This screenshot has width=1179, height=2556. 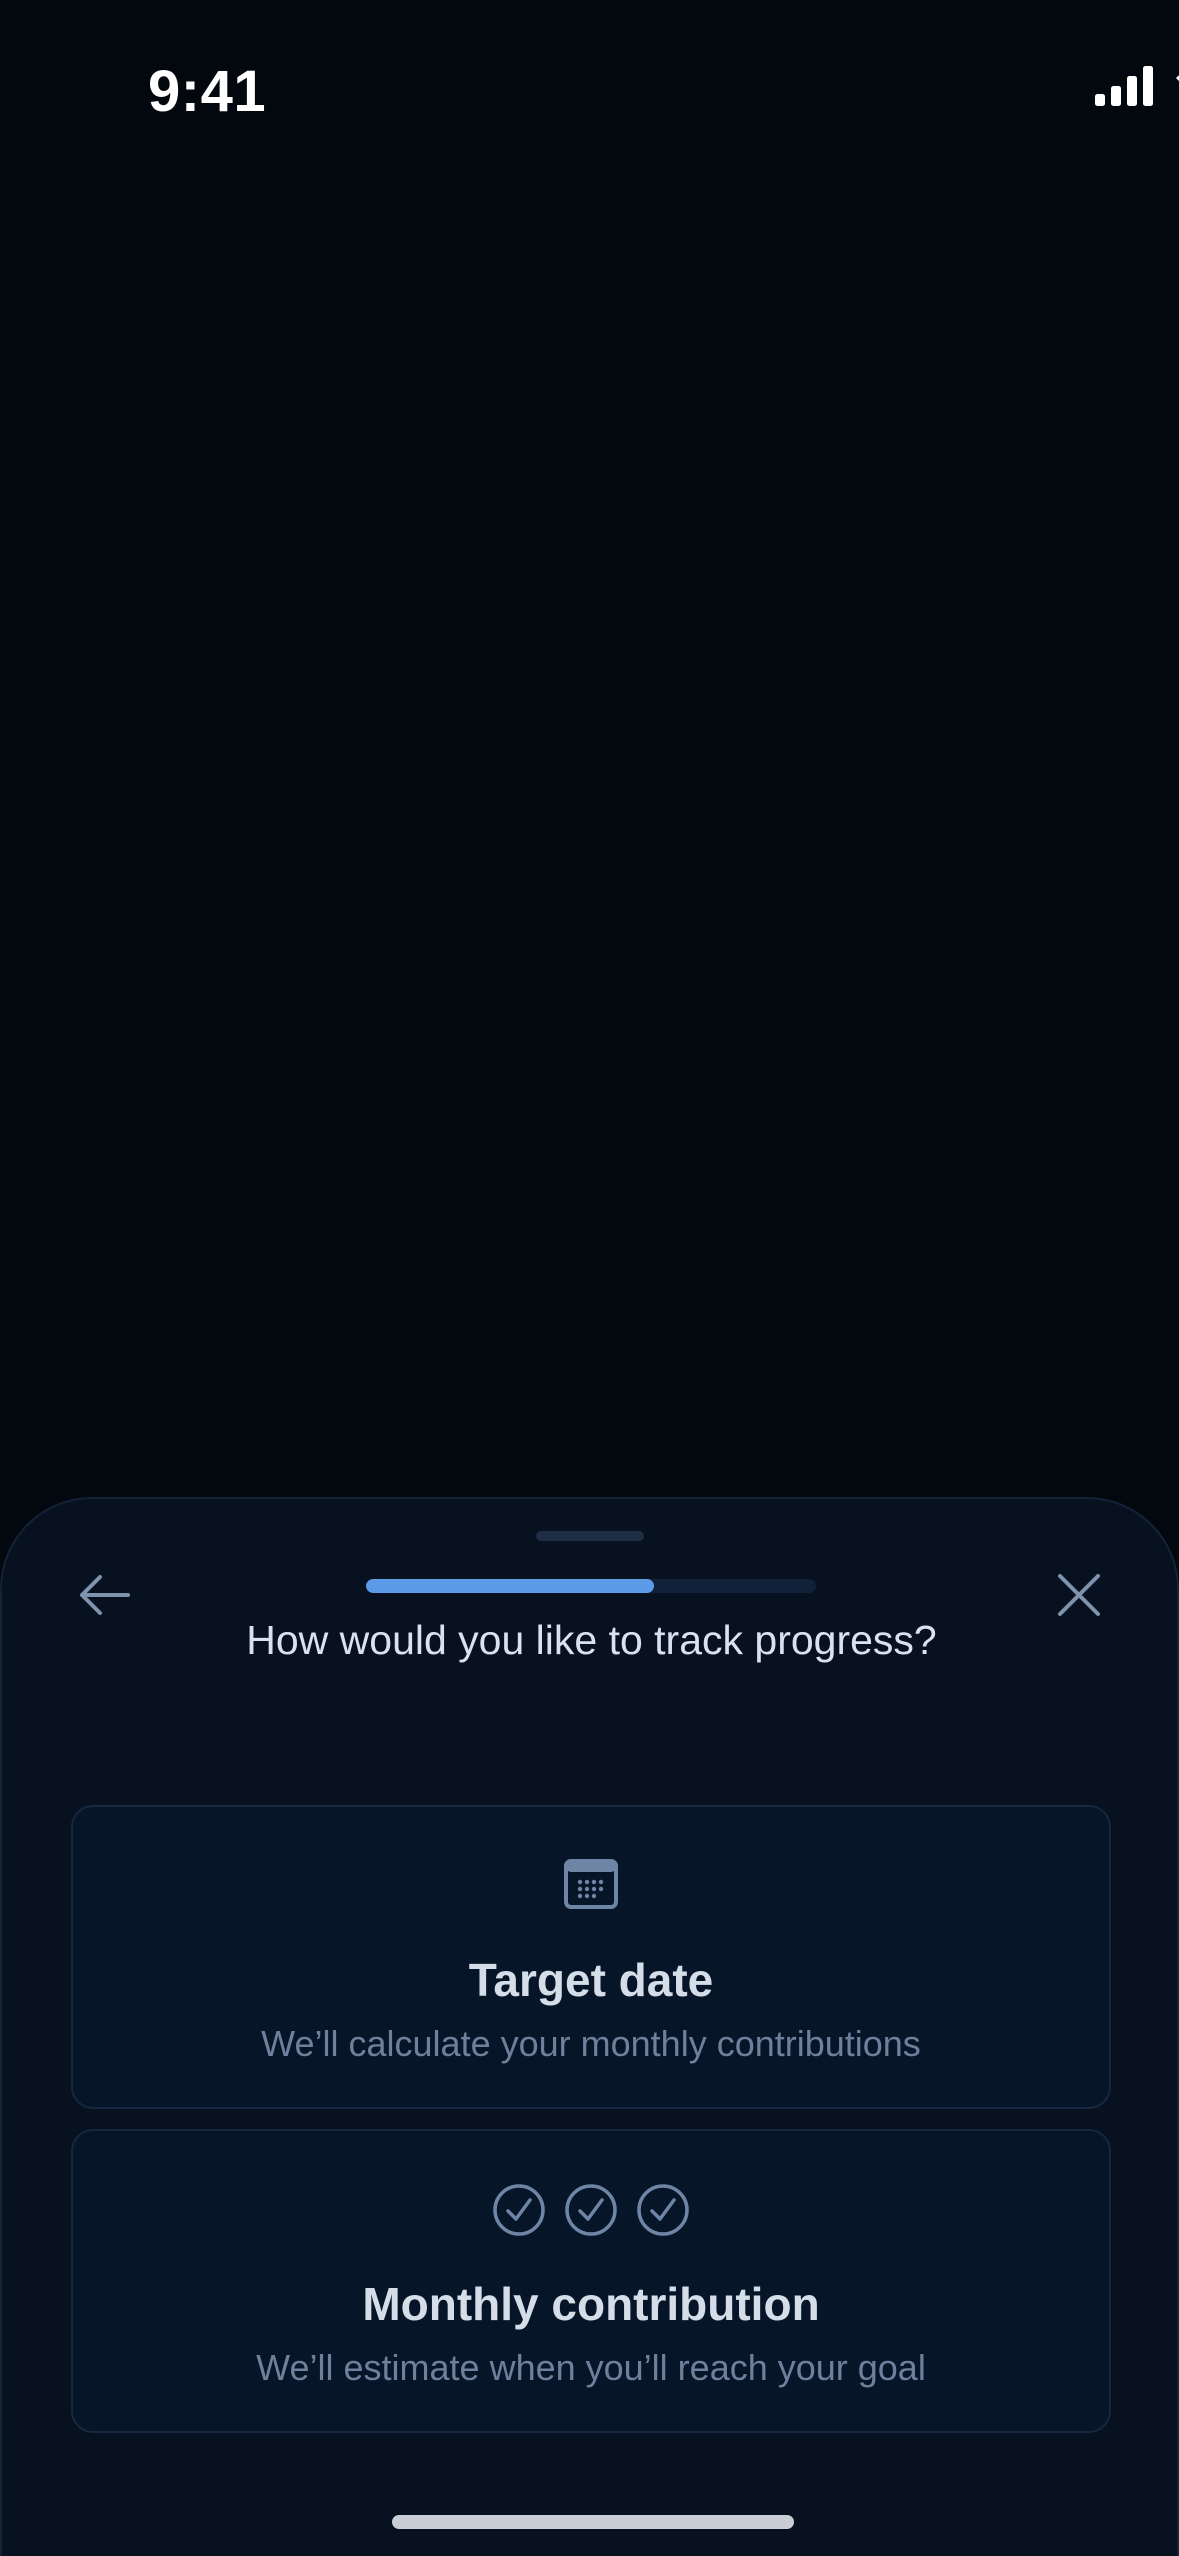 What do you see at coordinates (591, 1640) in the screenshot?
I see `sheet-title: How would you like to track progress?` at bounding box center [591, 1640].